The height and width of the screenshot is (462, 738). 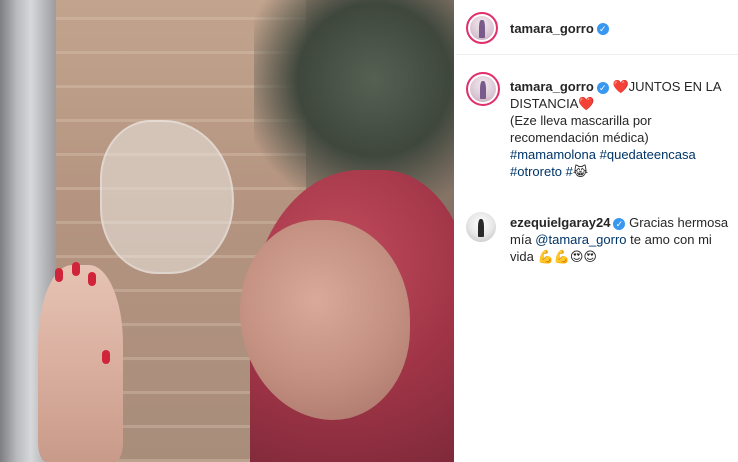 What do you see at coordinates (569, 171) in the screenshot?
I see `hashtag-link: #` at bounding box center [569, 171].